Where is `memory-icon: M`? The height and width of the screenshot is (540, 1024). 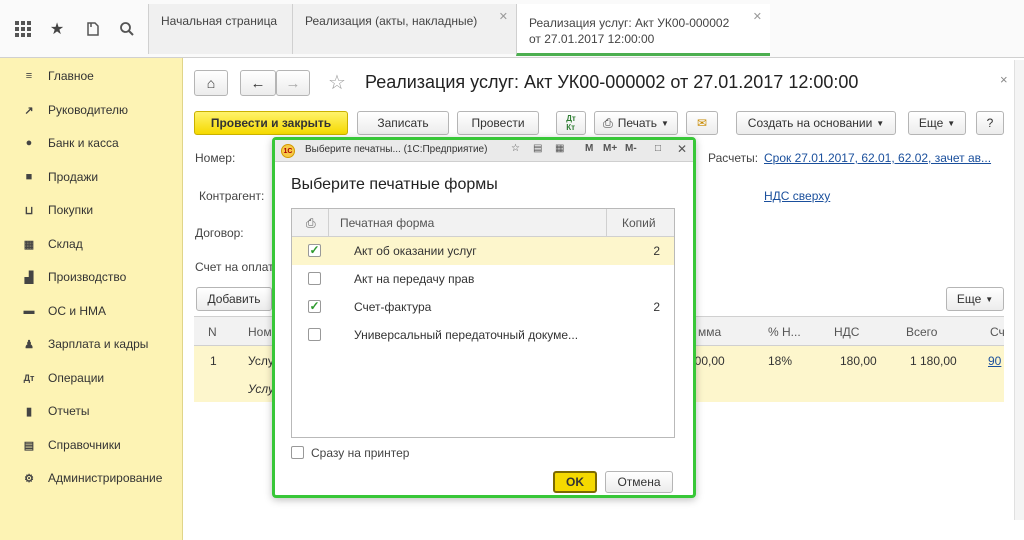 memory-icon: M is located at coordinates (589, 148).